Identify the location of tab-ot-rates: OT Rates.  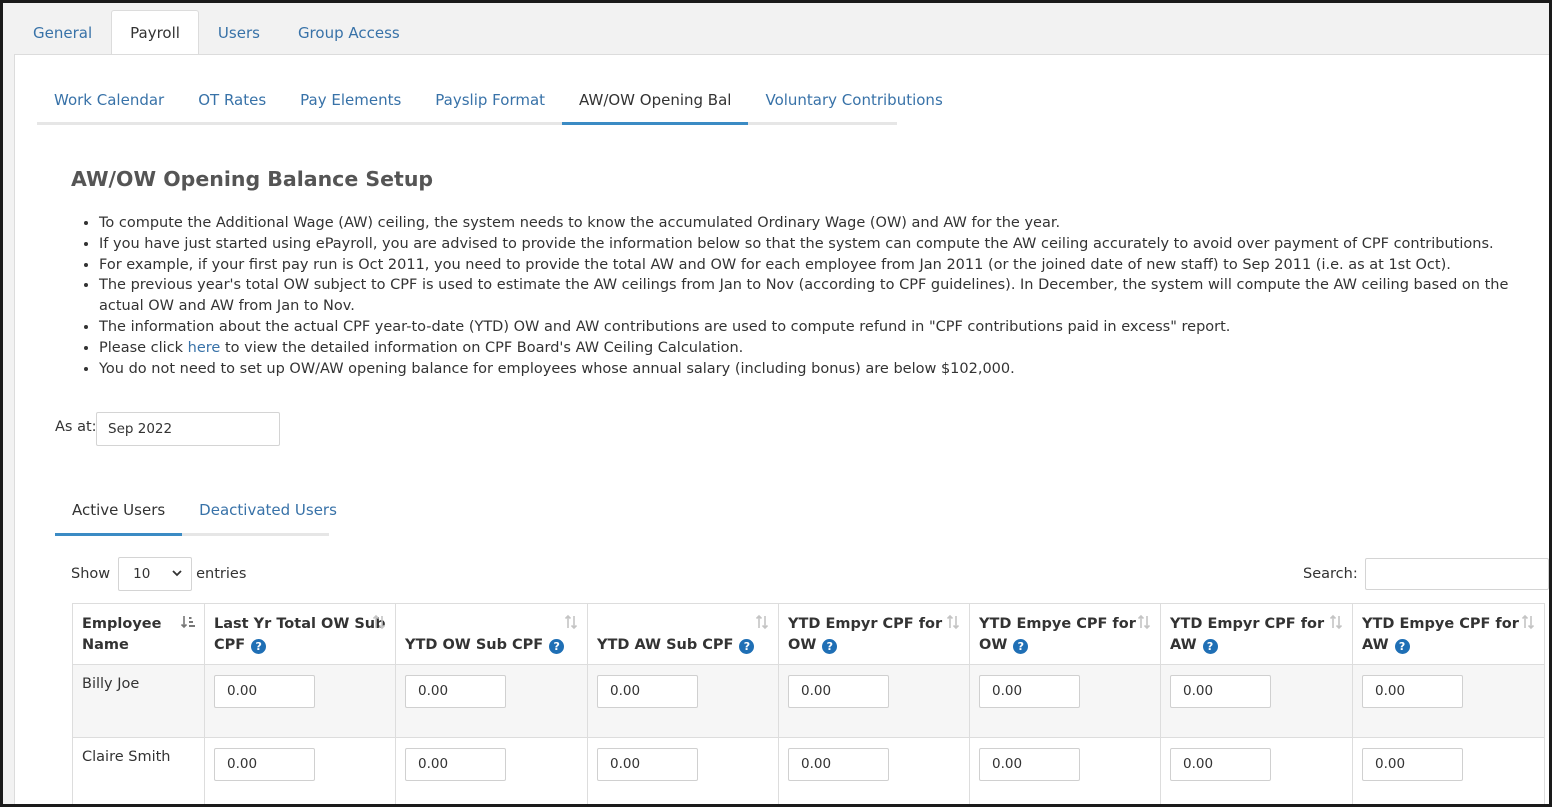
(232, 100).